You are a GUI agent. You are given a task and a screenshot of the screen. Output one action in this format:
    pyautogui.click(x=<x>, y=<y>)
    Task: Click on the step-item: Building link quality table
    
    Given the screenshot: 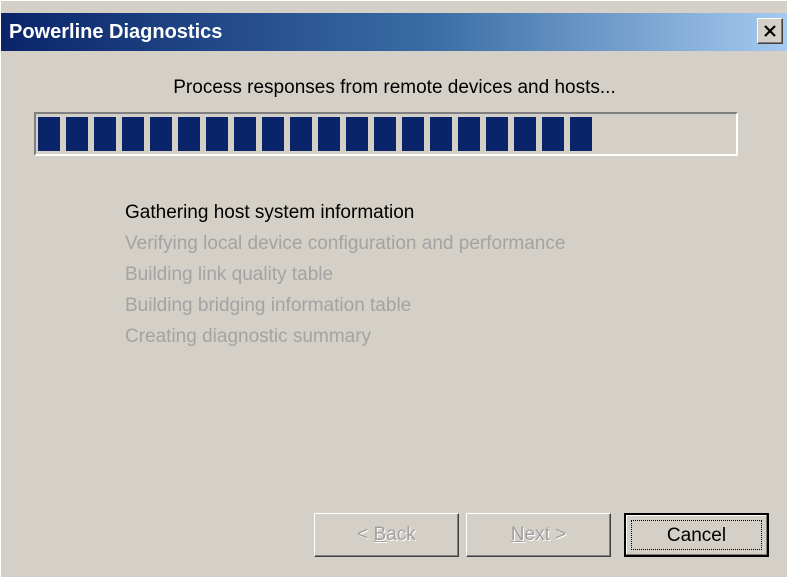 What is the action you would take?
    pyautogui.click(x=229, y=274)
    